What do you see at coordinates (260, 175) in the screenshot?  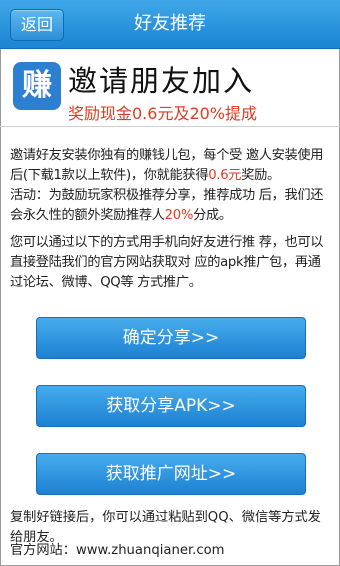 I see `intro-text-end: 奖励。` at bounding box center [260, 175].